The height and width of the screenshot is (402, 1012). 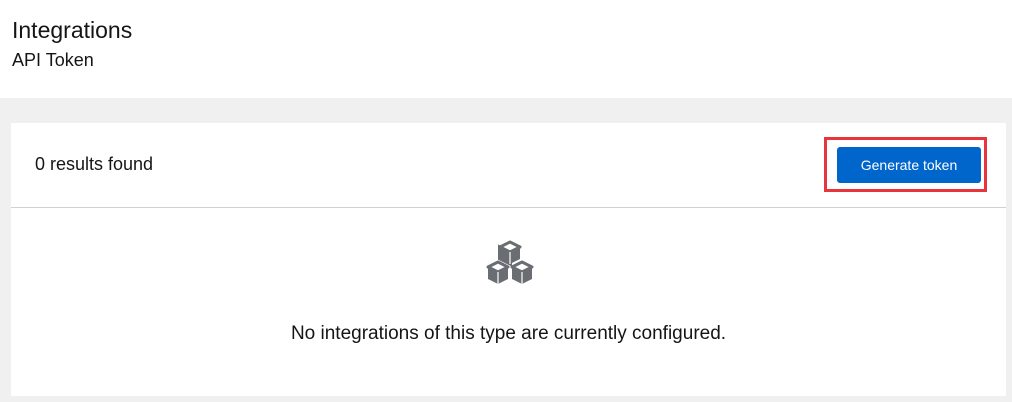 I want to click on page-title: Integrations, so click(x=72, y=30).